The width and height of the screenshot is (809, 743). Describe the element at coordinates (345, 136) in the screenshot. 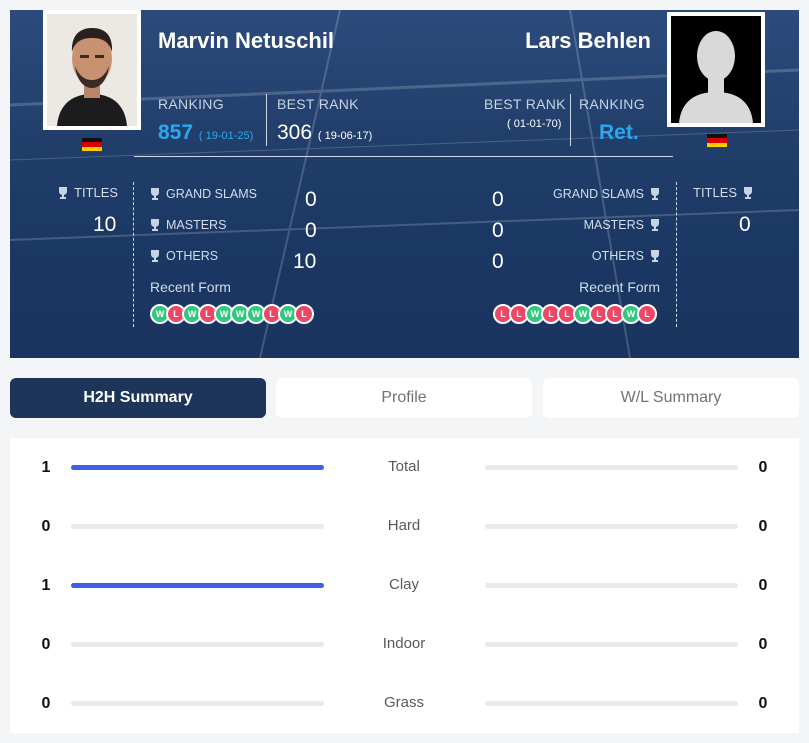

I see `player1-best-rank-date: ( 19-06-17)` at that location.